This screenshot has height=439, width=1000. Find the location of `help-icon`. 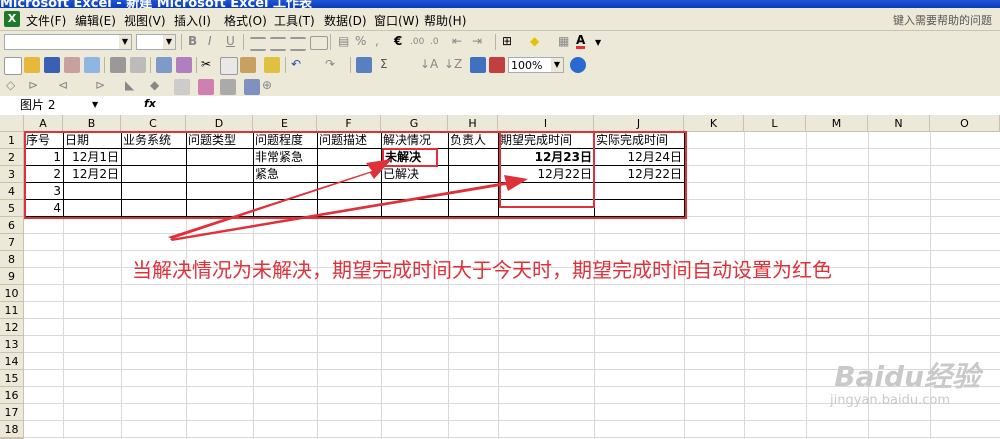

help-icon is located at coordinates (578, 65).